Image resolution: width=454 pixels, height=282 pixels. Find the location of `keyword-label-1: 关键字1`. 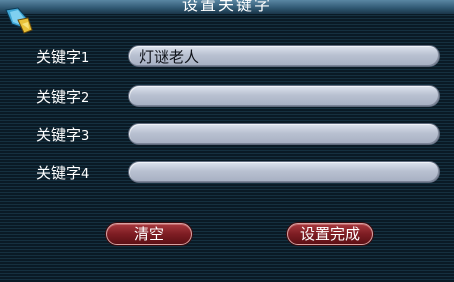

keyword-label-1: 关键字1 is located at coordinates (62, 58).